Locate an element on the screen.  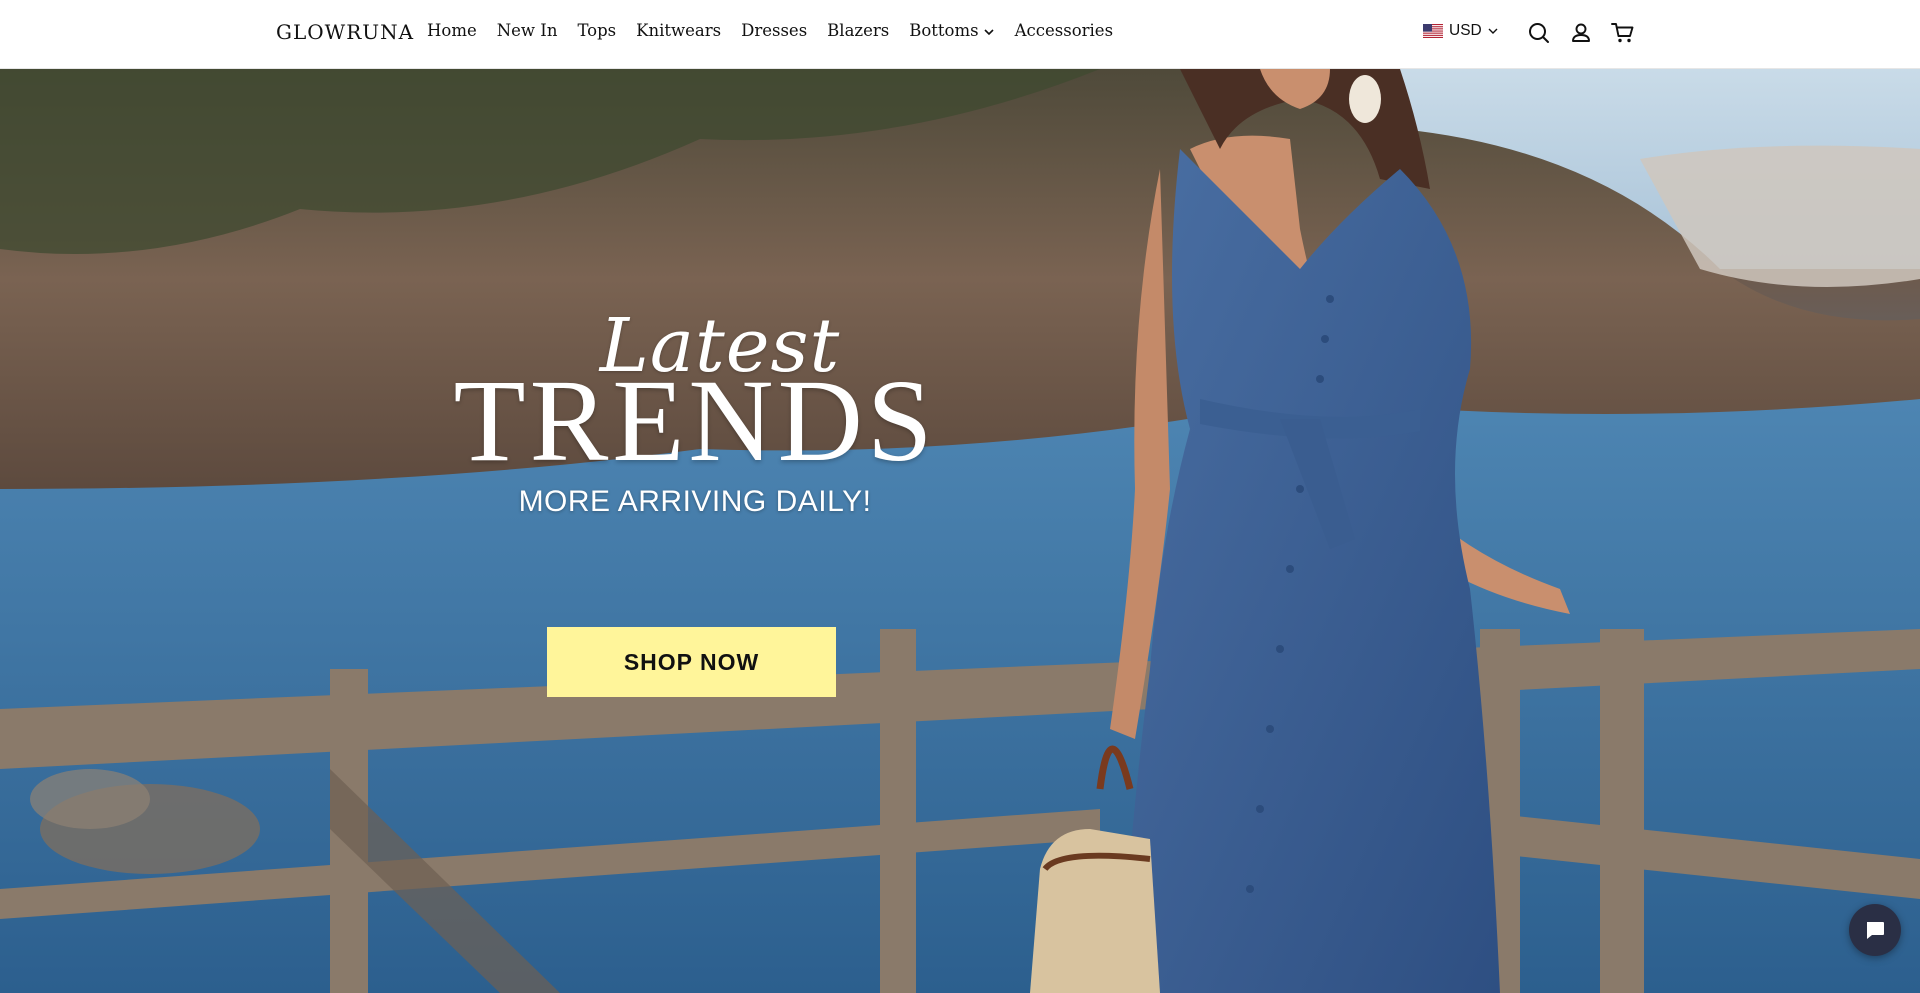
chat-button is located at coordinates (1875, 930).